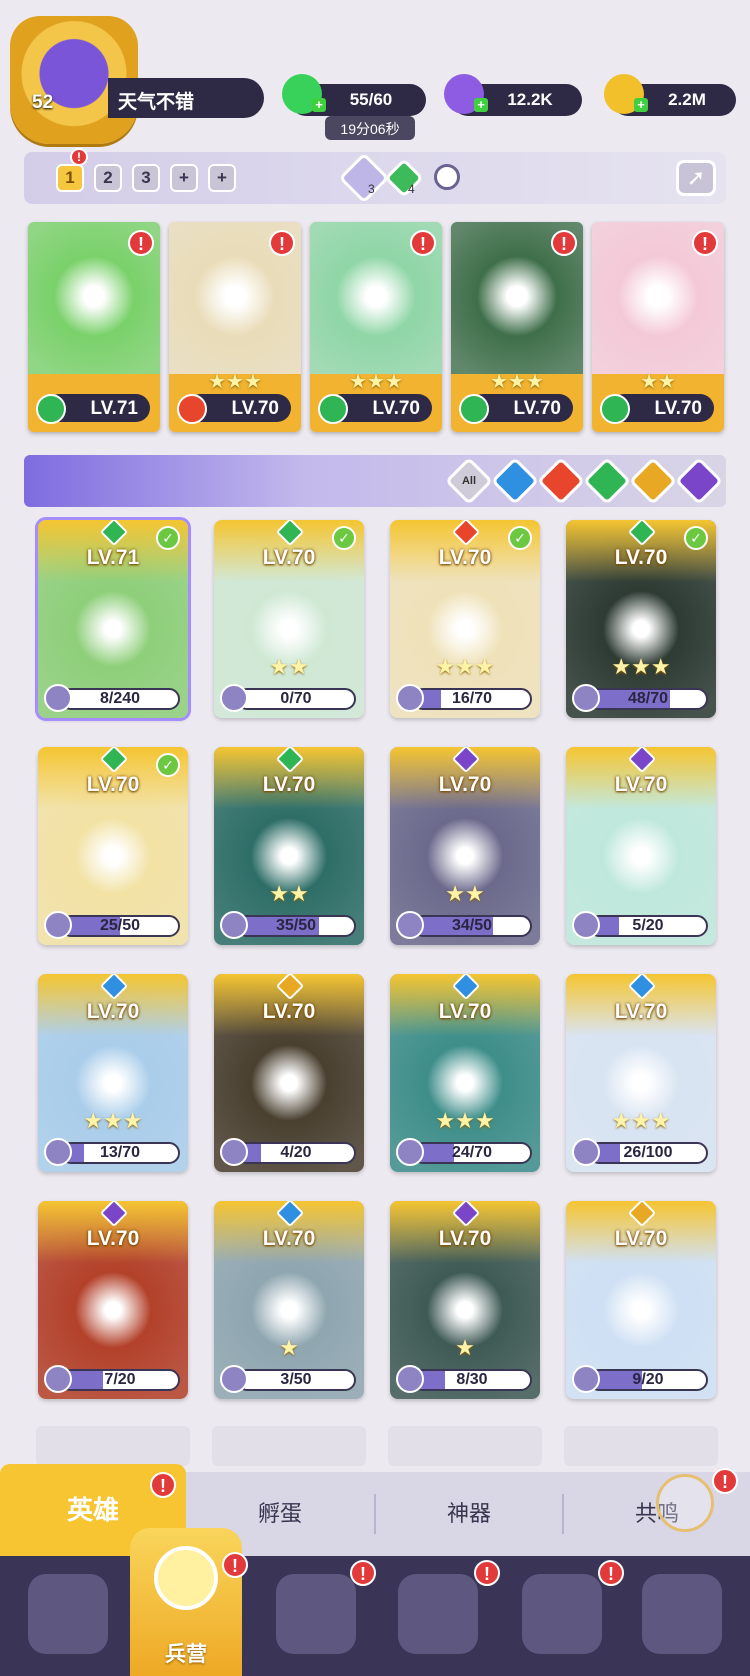 This screenshot has width=750, height=1676. What do you see at coordinates (641, 1300) in the screenshot?
I see `hero-card: LV.70 9/20` at bounding box center [641, 1300].